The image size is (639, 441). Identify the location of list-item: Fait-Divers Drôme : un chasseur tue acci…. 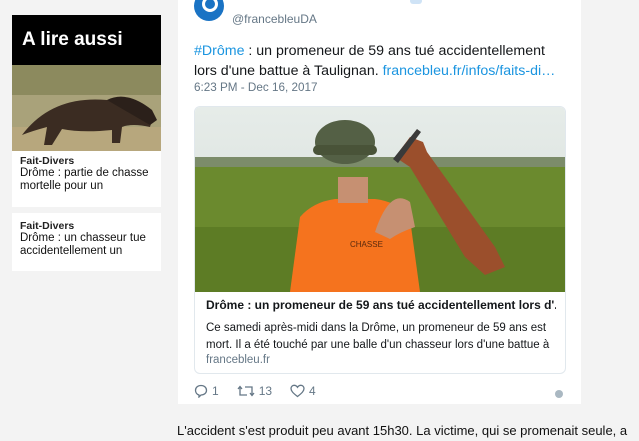
(86, 242).